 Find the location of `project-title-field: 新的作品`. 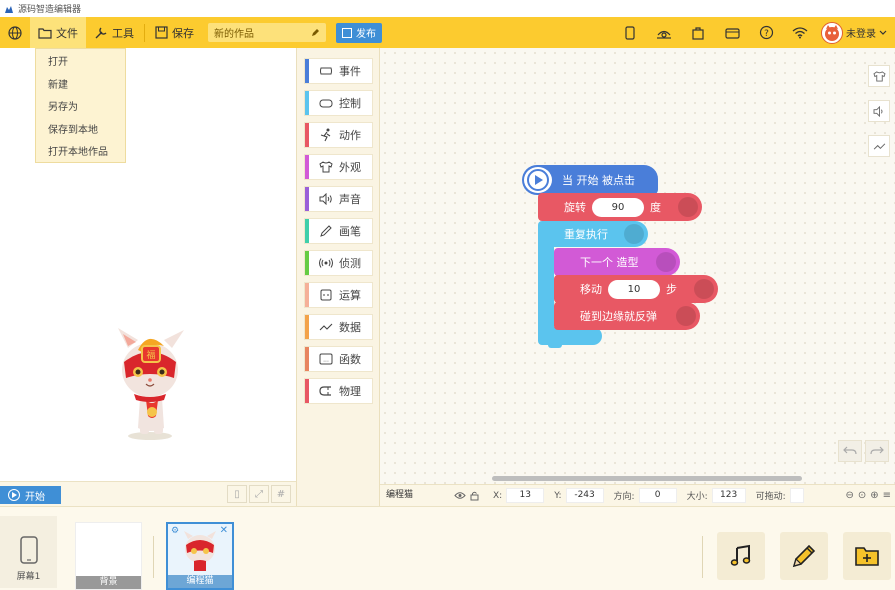

project-title-field: 新的作品 is located at coordinates (267, 32).